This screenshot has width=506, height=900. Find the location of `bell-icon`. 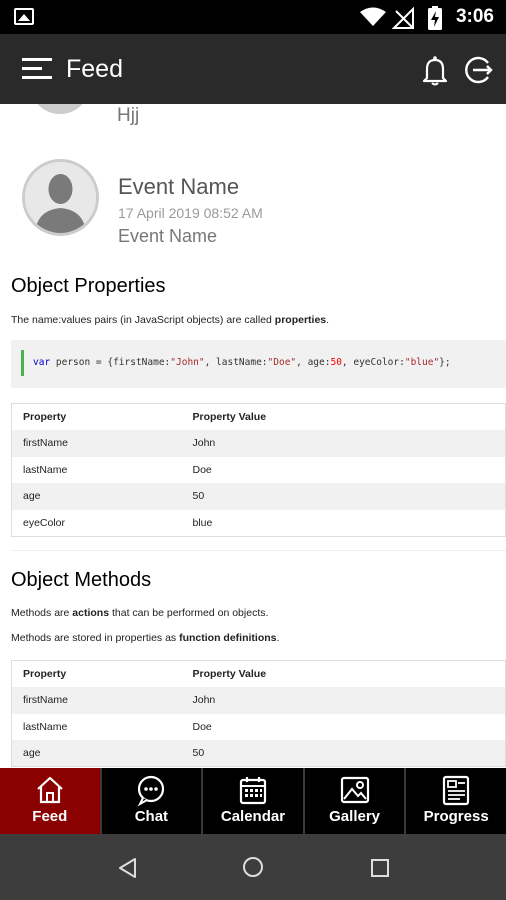

bell-icon is located at coordinates (435, 70).